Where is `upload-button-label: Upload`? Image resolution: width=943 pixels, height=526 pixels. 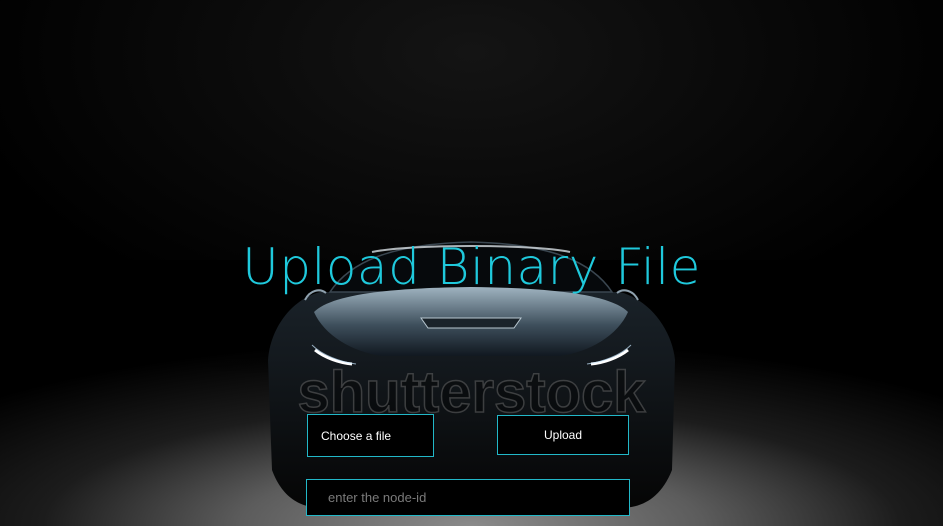 upload-button-label: Upload is located at coordinates (563, 435).